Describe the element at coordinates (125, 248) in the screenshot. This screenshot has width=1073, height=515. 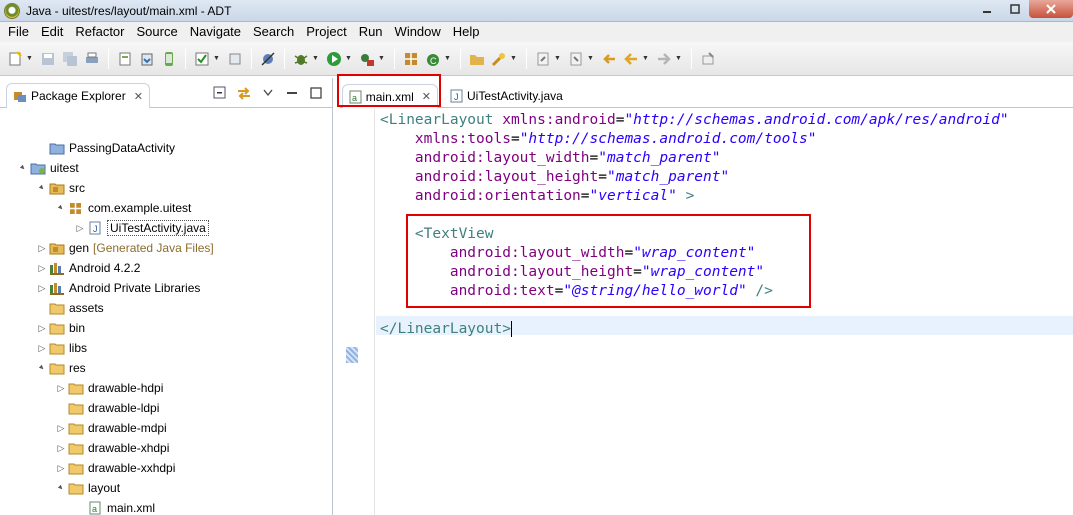
I see `tree-item-gen: ▷ gen [Generated Java Files]` at that location.